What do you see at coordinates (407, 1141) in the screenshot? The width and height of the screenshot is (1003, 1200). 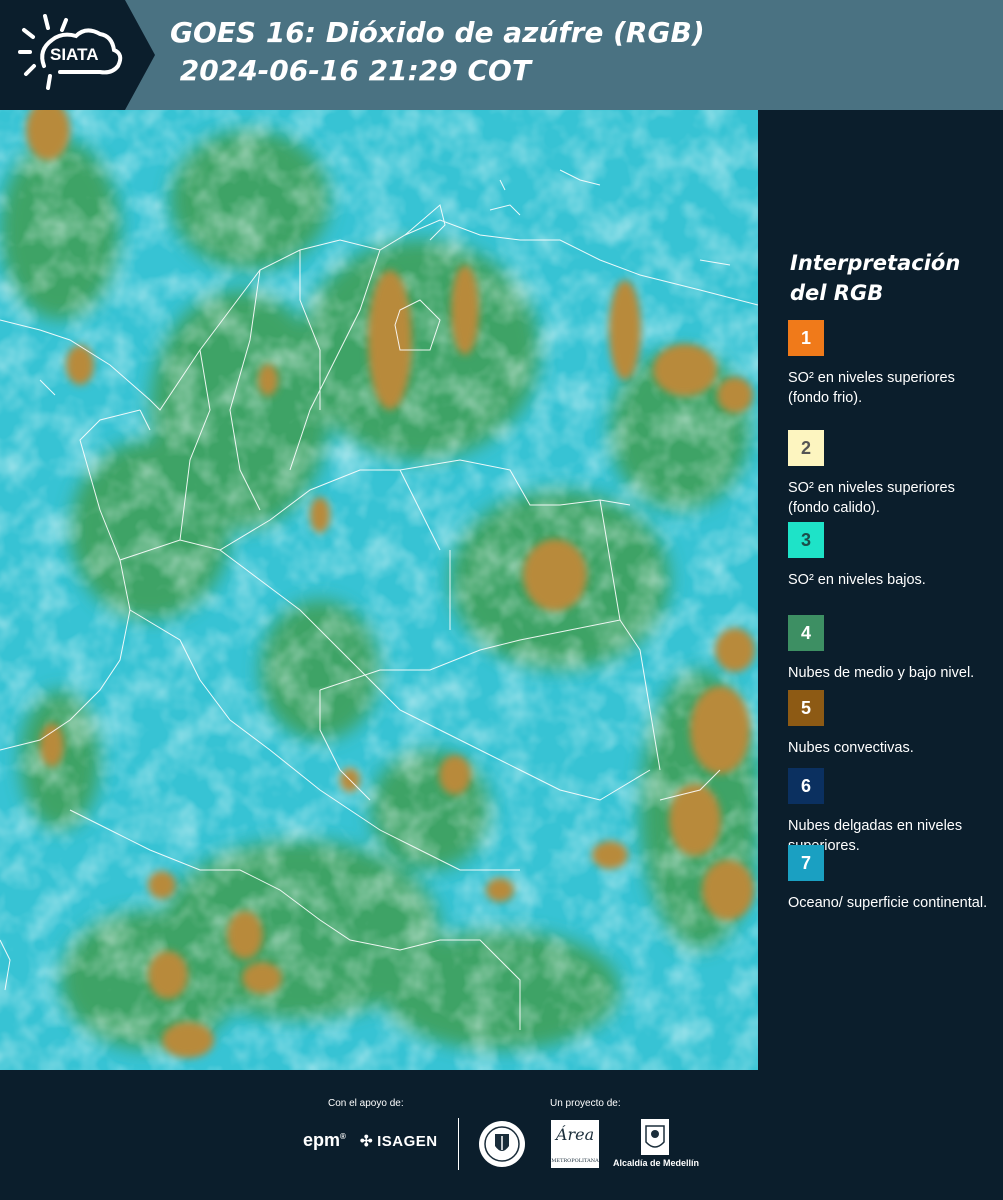 I see `isagen-text: ISAGEN` at bounding box center [407, 1141].